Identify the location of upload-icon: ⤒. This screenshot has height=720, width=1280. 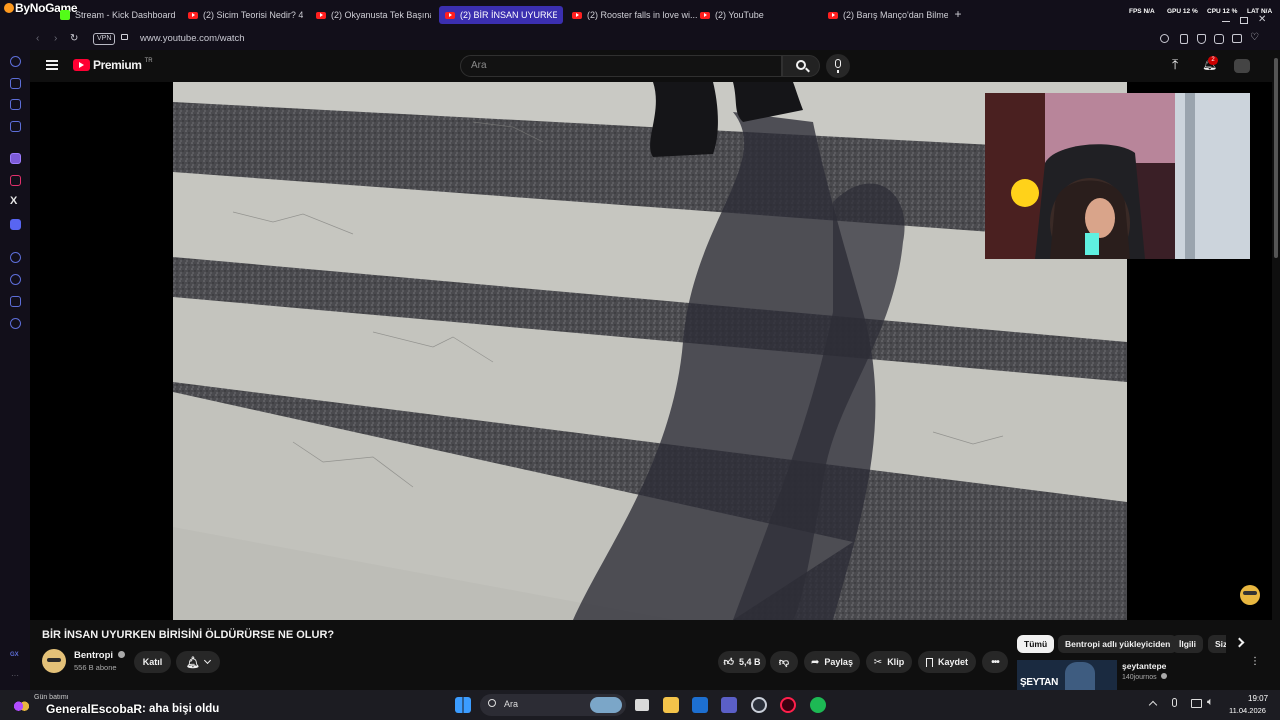
(1175, 64).